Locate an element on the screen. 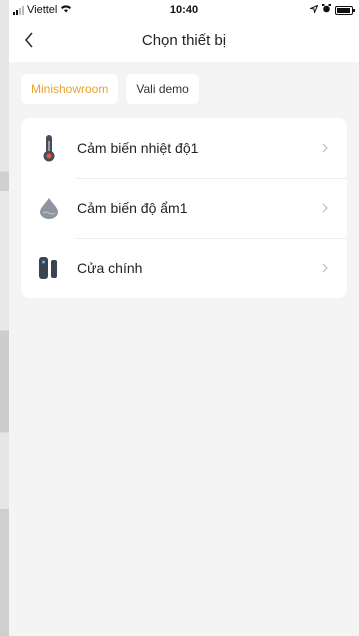 The width and height of the screenshot is (359, 636). location-icon is located at coordinates (313, 10).